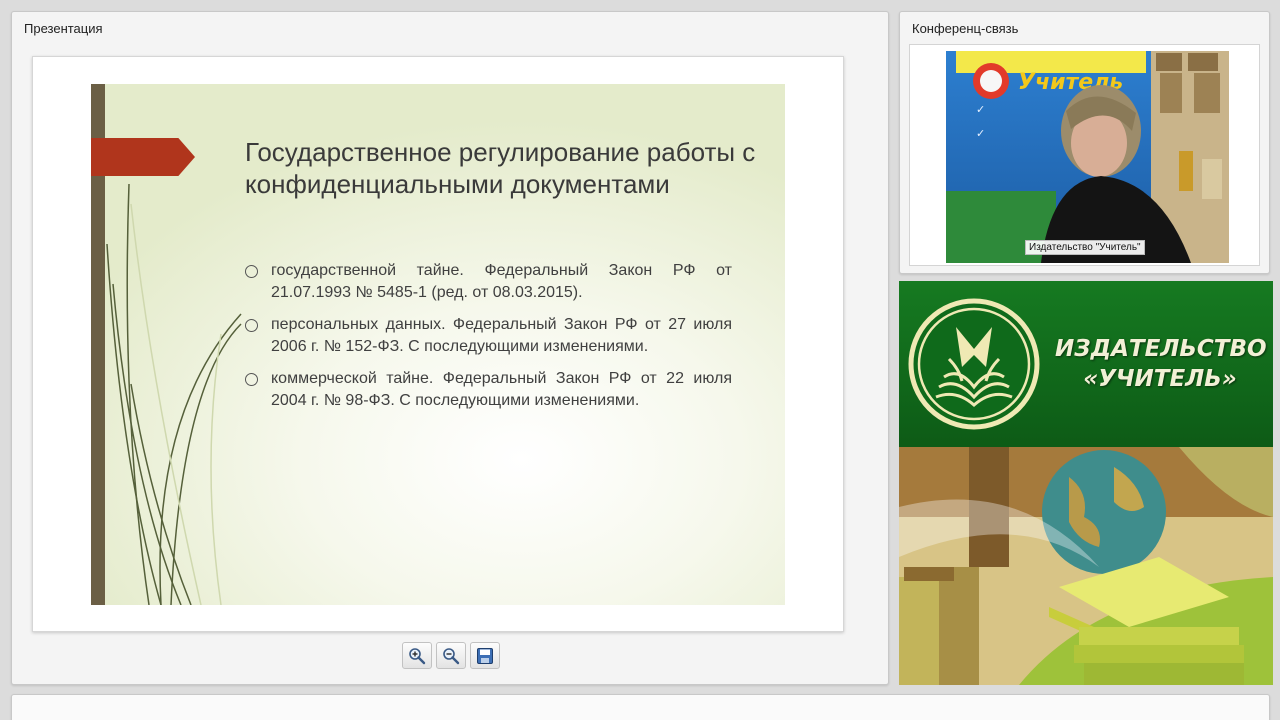  I want to click on presentation-toolbar, so click(451, 655).